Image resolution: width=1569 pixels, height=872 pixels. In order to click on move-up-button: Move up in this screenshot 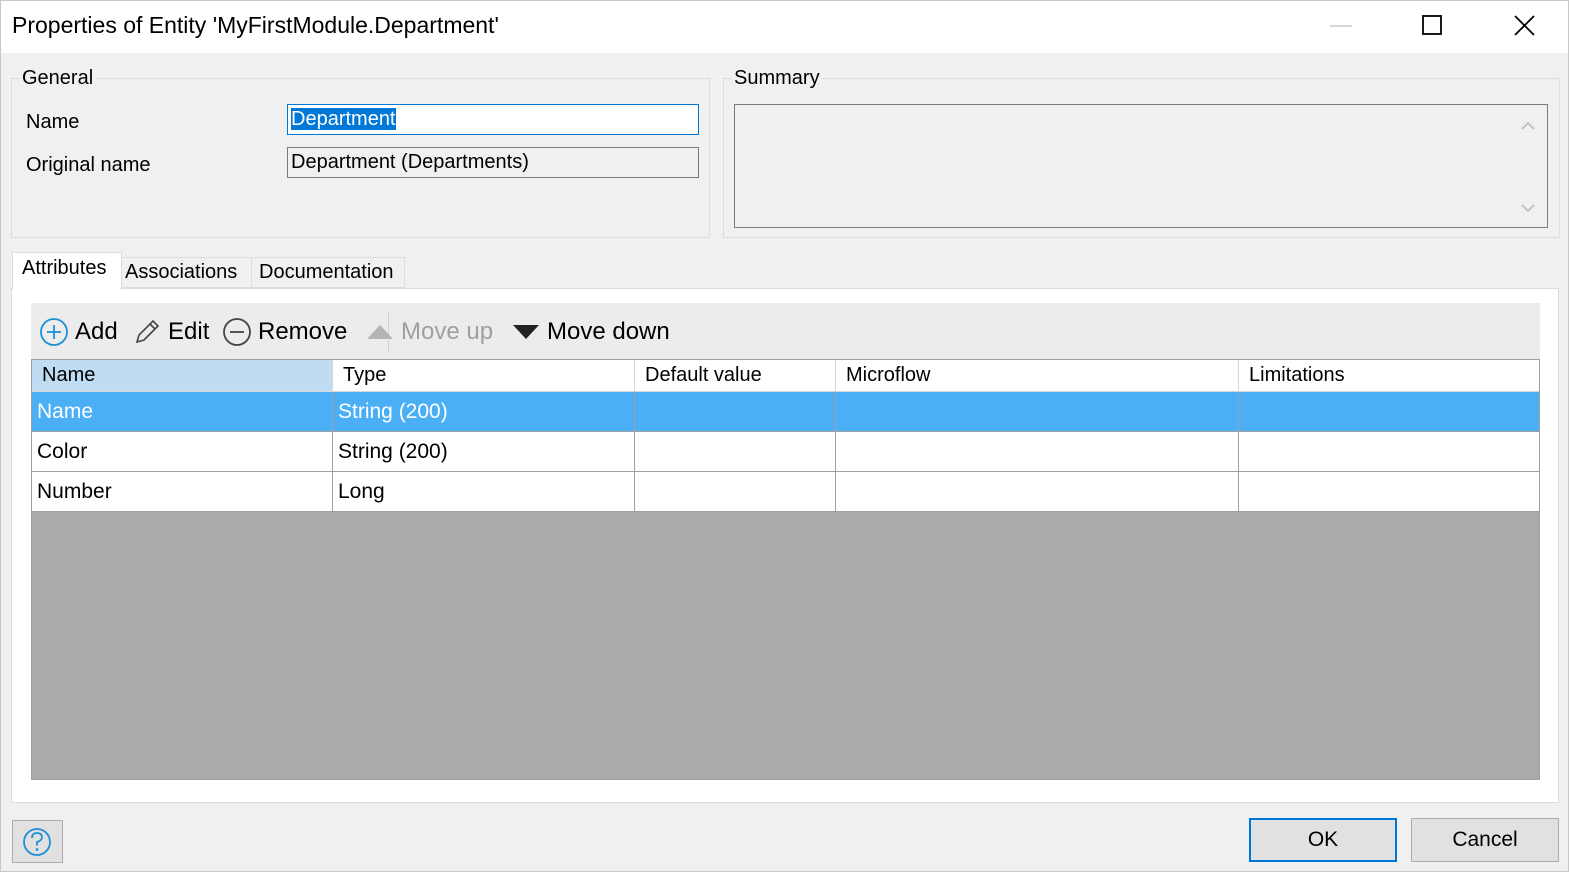, I will do `click(429, 332)`.